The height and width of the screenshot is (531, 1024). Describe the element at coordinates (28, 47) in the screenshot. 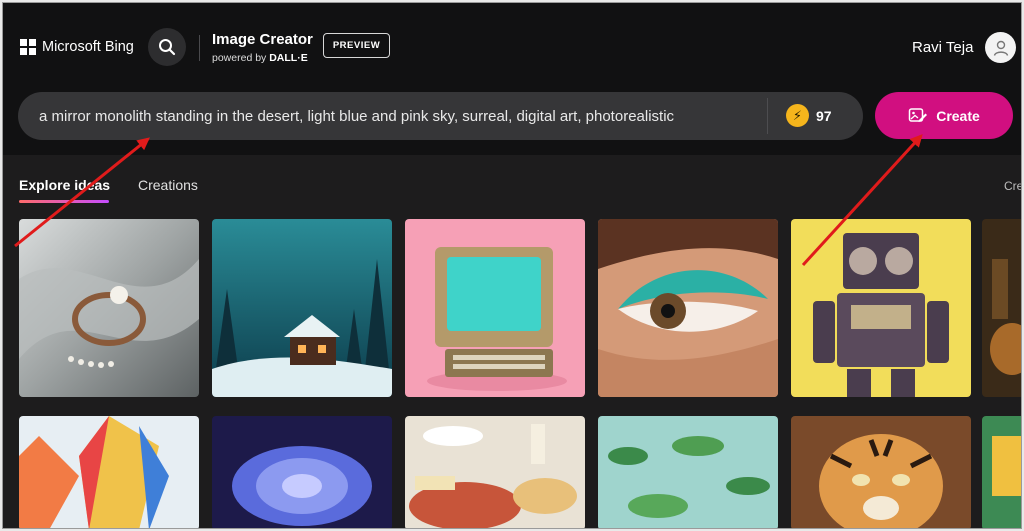

I see `windows-logo-icon` at that location.